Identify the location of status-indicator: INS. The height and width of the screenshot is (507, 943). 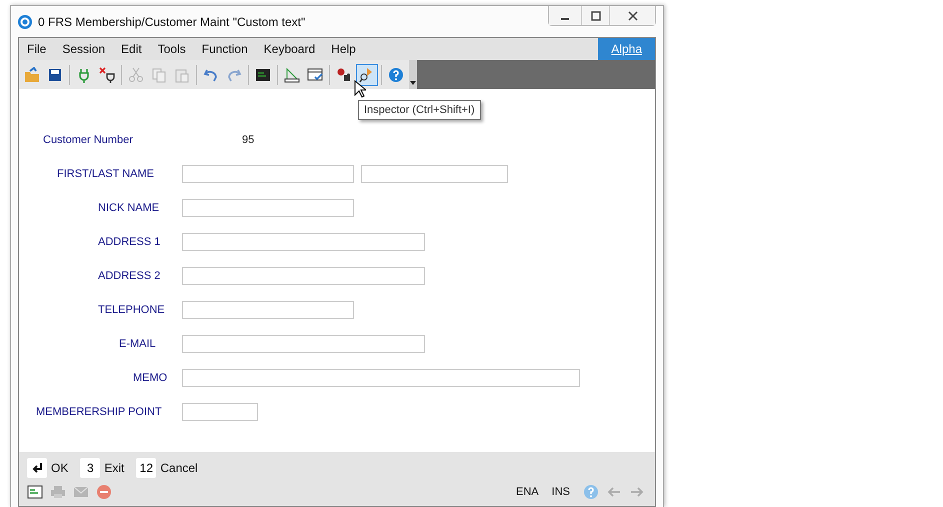
(561, 492).